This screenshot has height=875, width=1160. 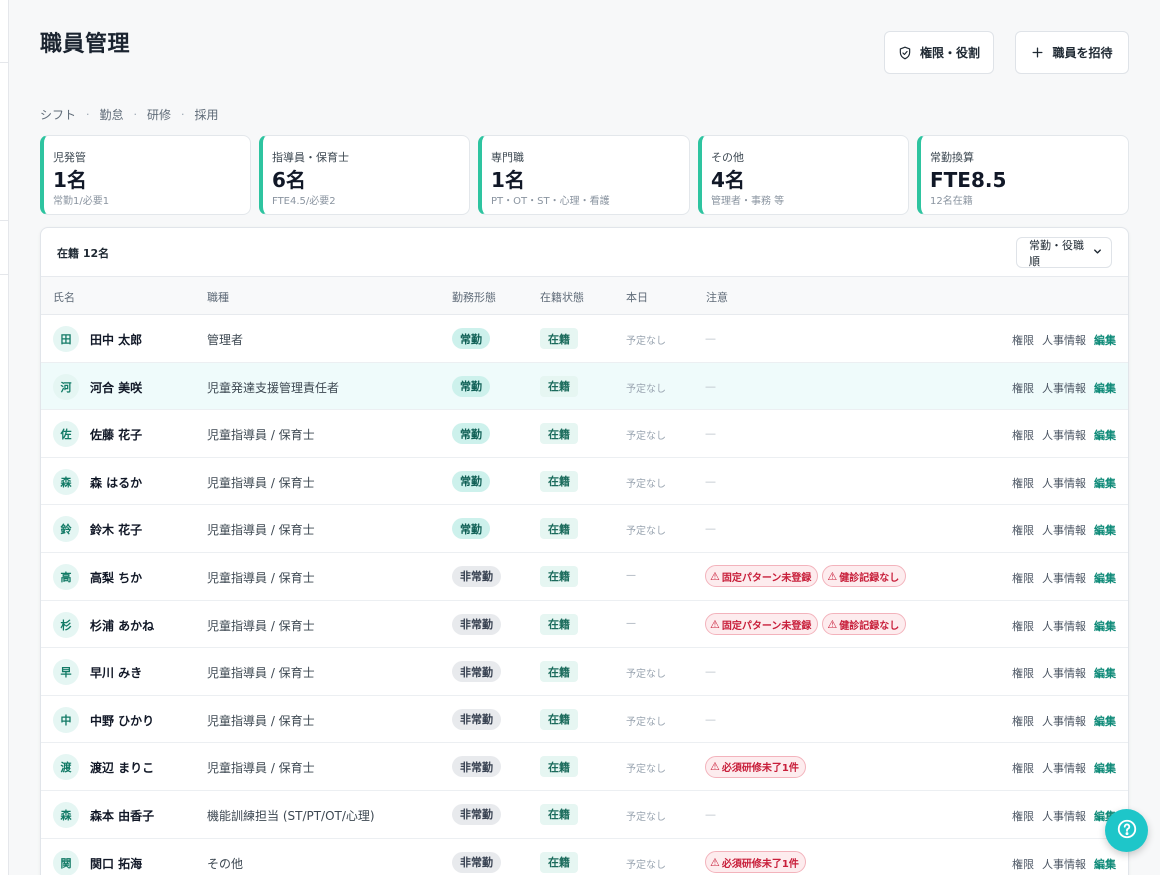 I want to click on shield-check-icon, so click(x=905, y=53).